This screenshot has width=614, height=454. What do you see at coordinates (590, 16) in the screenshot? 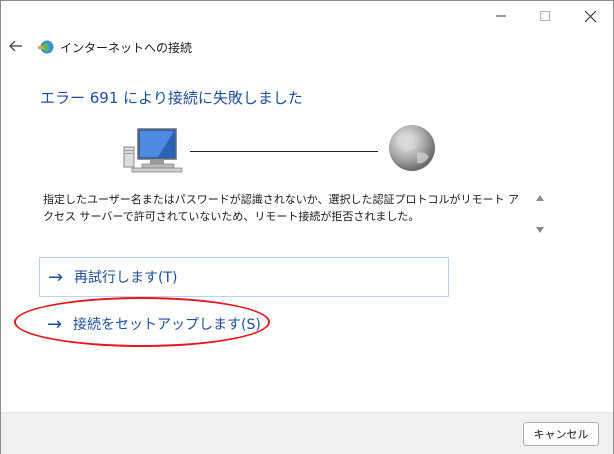
I see `close-icon` at bounding box center [590, 16].